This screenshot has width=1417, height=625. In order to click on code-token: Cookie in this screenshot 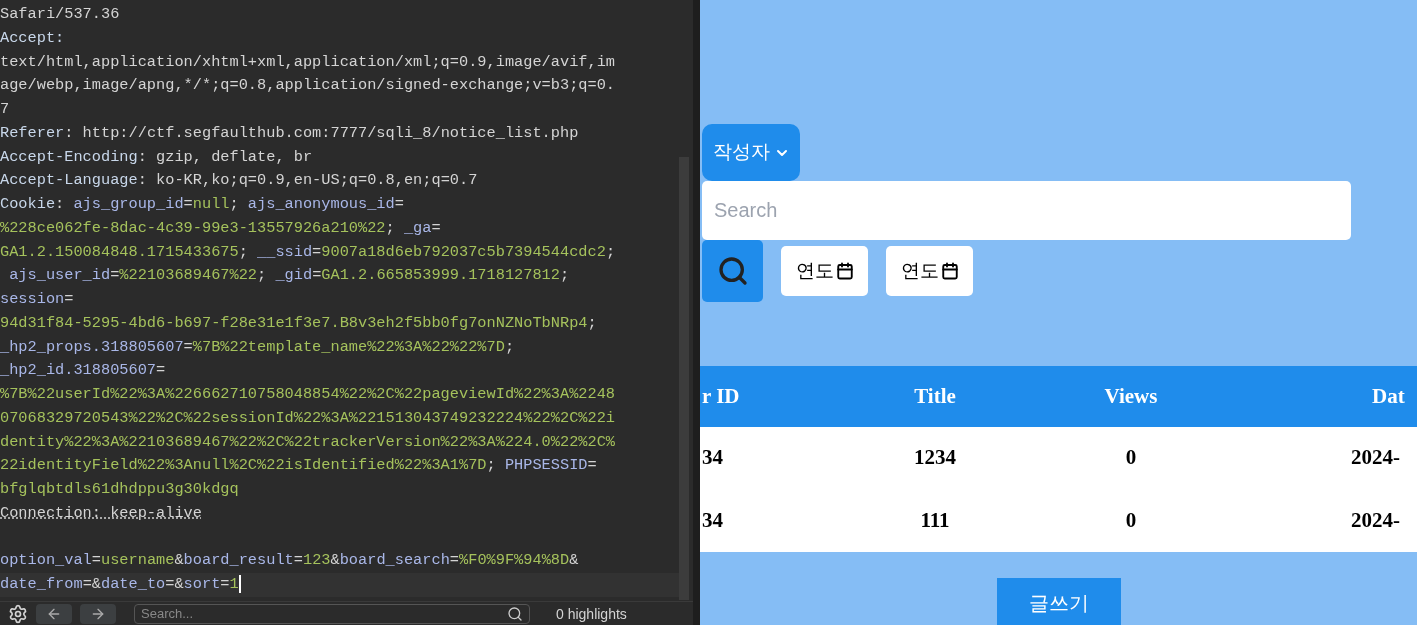, I will do `click(28, 204)`.